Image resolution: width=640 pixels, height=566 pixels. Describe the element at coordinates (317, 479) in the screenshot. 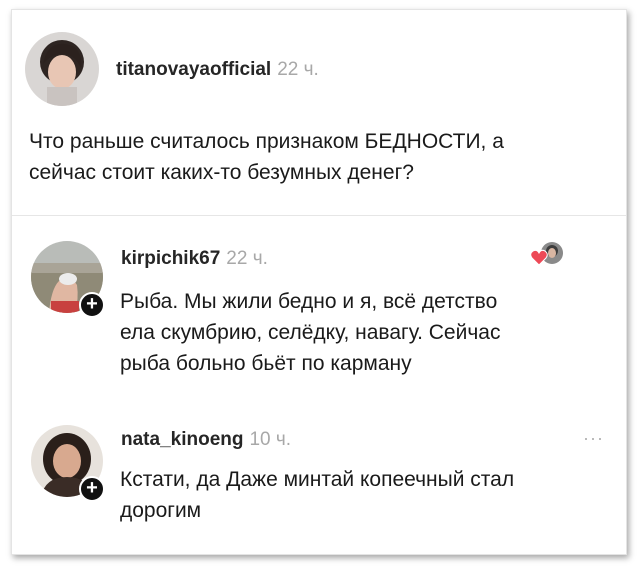

I see `comment-text-line: Кстати, да Даже минтай копеечный стал` at that location.